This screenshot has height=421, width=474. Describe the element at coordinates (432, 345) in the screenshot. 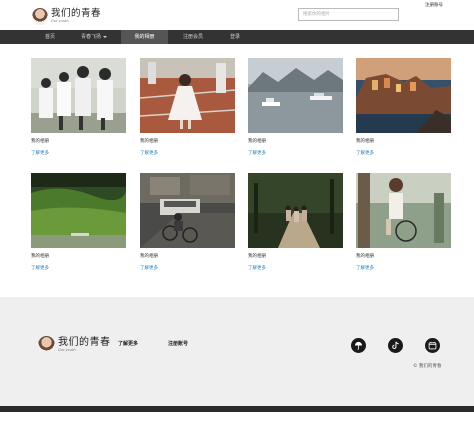

I see `calendar-icon` at that location.